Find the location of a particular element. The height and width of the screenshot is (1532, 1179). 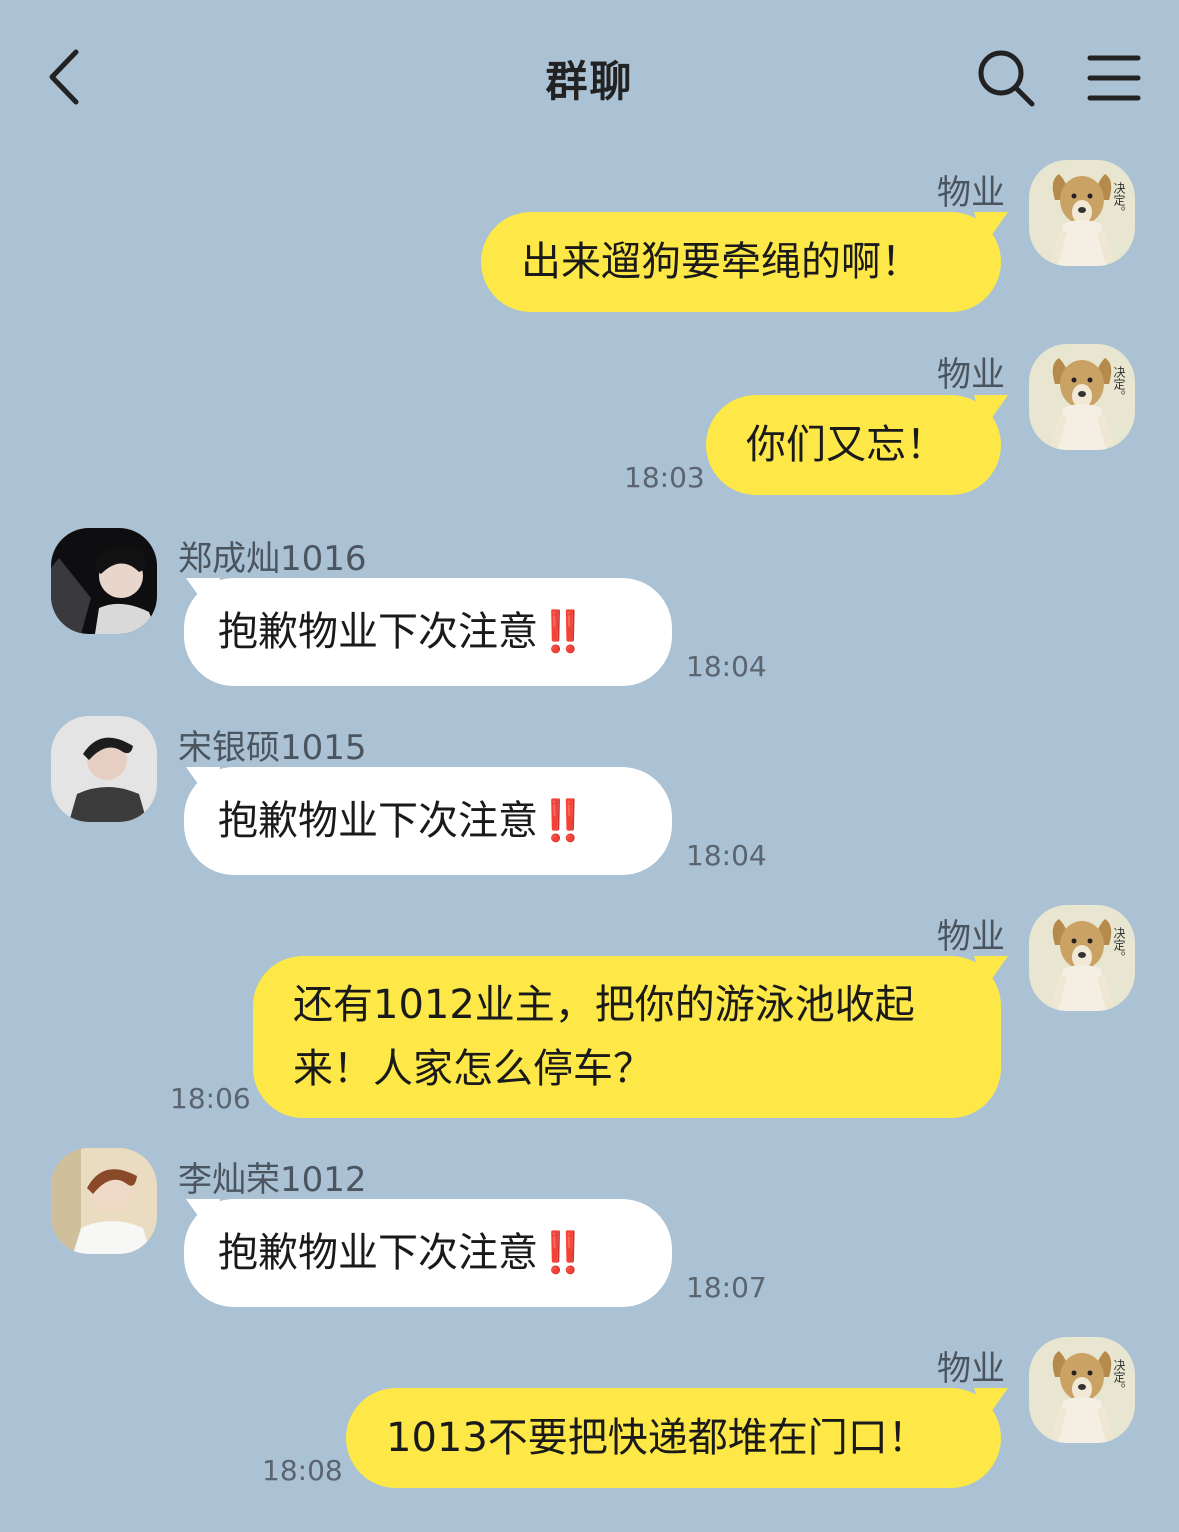

sender-name: 郑成灿1016 is located at coordinates (272, 559).